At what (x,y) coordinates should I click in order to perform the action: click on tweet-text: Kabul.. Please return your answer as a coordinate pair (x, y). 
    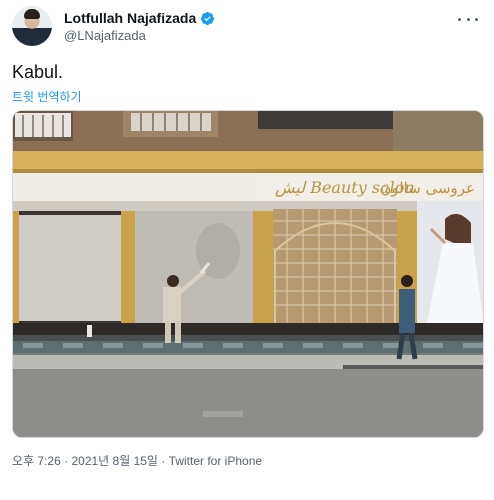
    Looking at the image, I should click on (38, 72).